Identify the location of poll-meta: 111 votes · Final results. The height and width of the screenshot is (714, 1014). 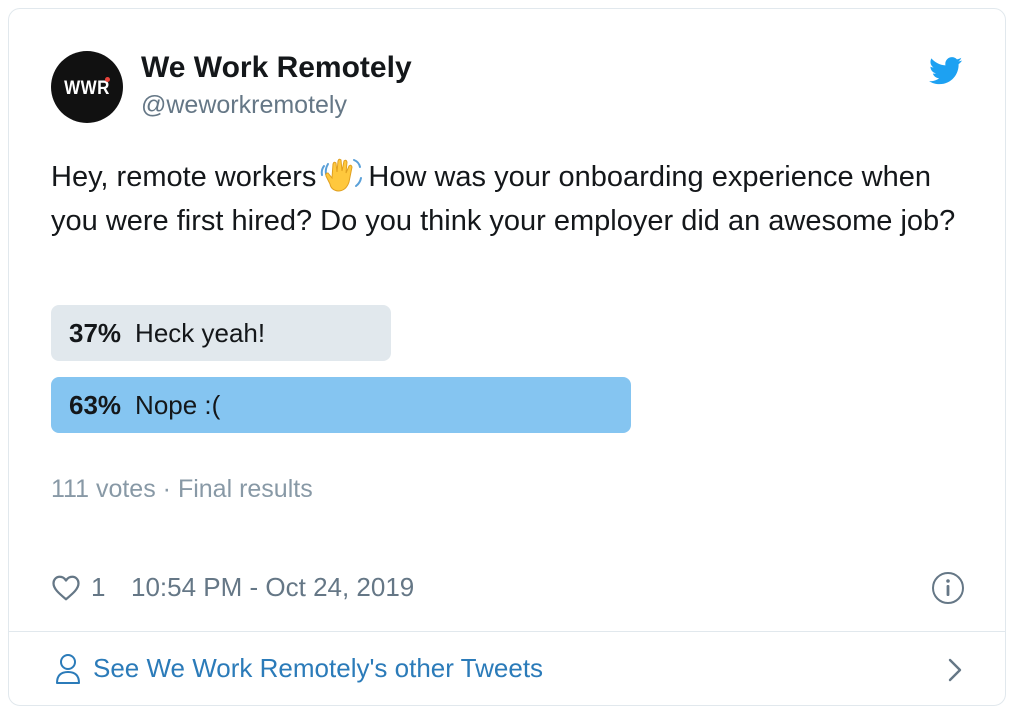
(182, 489).